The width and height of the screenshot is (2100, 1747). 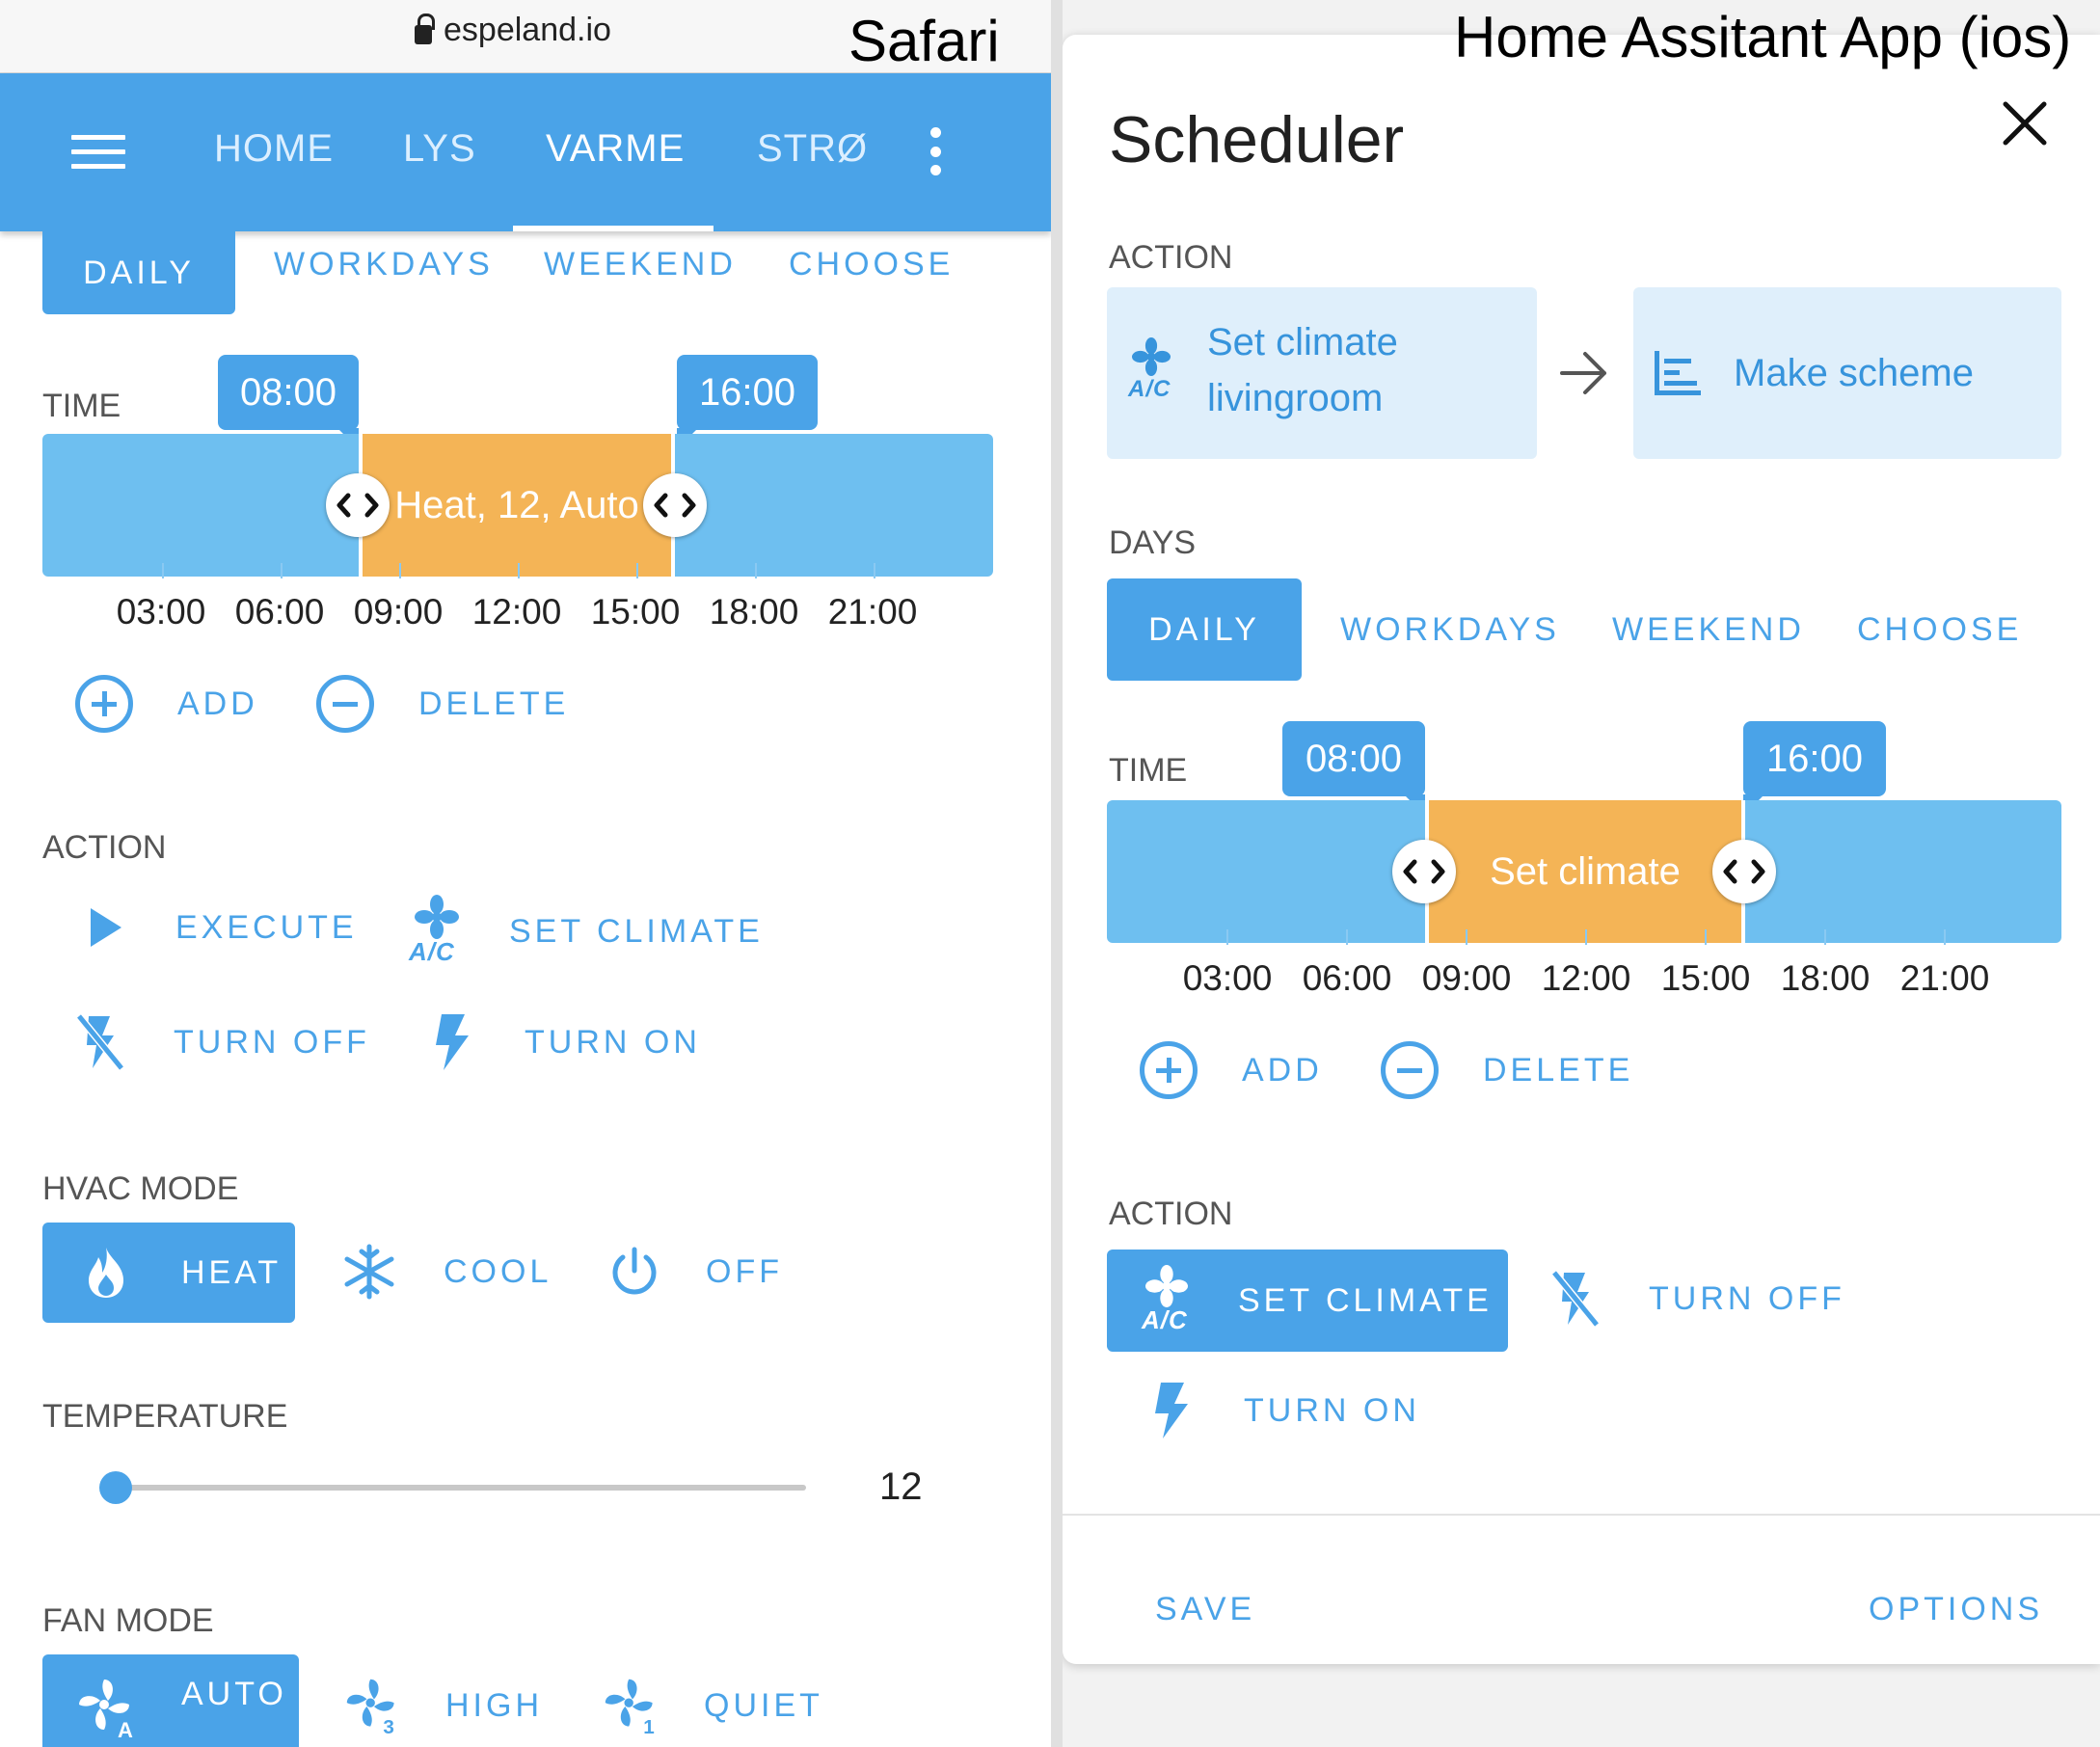 What do you see at coordinates (814, 149) in the screenshot?
I see `tab-strom: STRØN` at bounding box center [814, 149].